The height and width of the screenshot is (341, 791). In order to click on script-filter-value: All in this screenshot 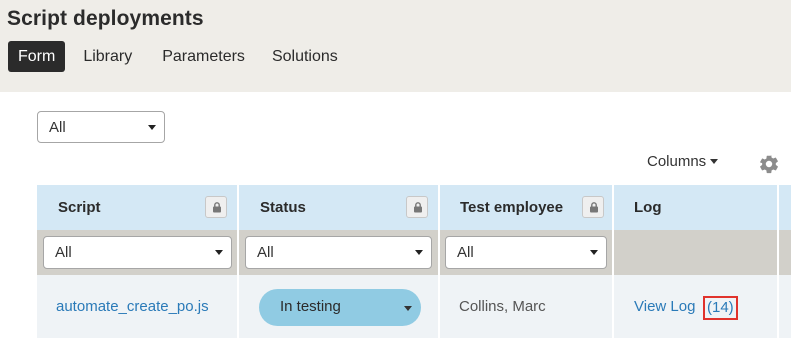, I will do `click(63, 252)`.